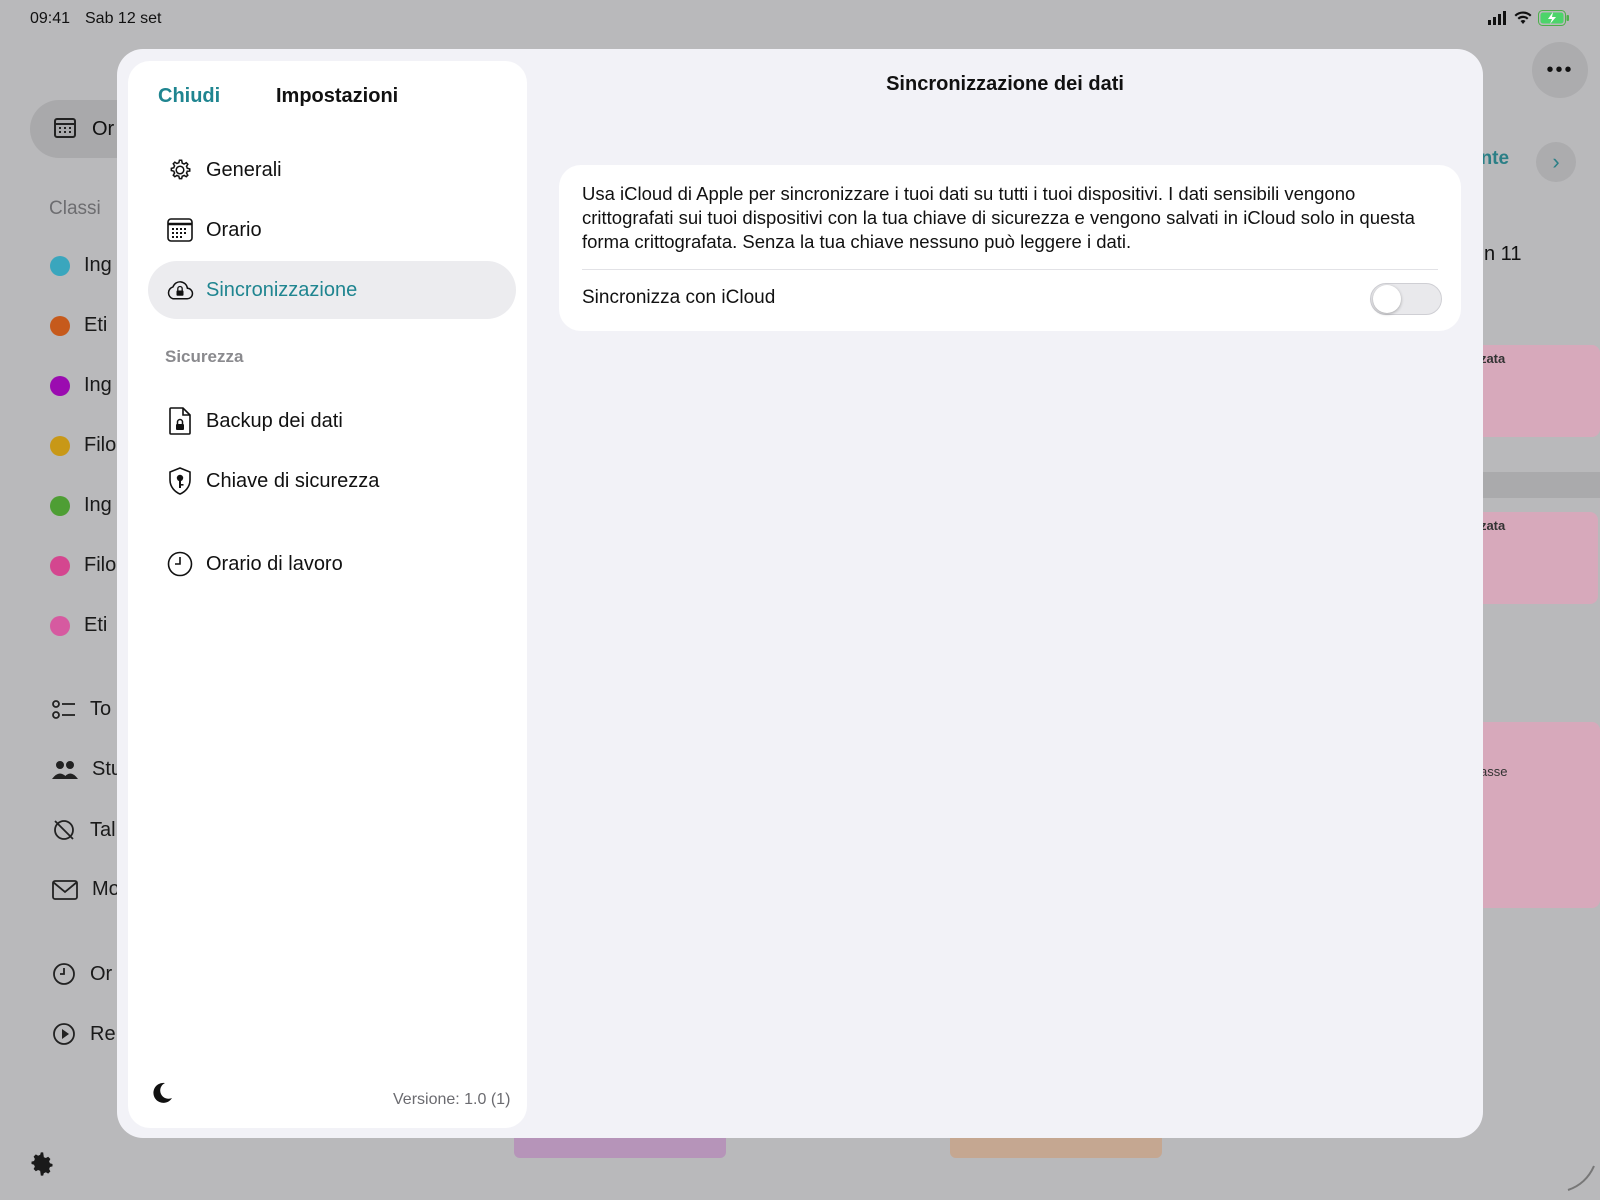 The width and height of the screenshot is (1600, 1200). What do you see at coordinates (1387, 299) in the screenshot?
I see `toggle-knob` at bounding box center [1387, 299].